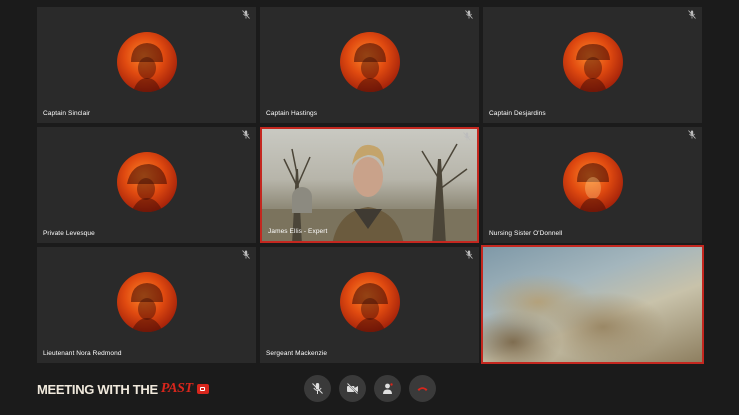 The height and width of the screenshot is (415, 739). Describe the element at coordinates (176, 388) in the screenshot. I see `logo-accent-text: PAST` at that location.